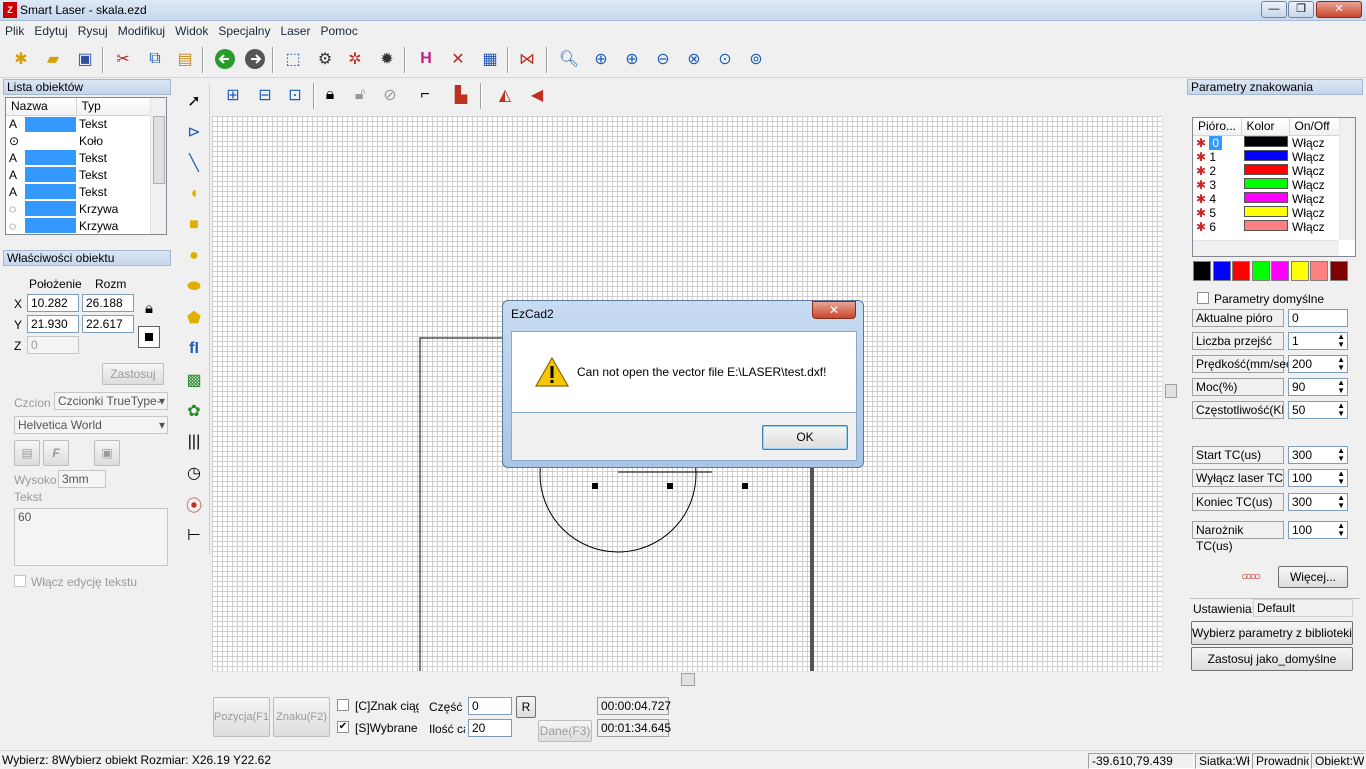  I want to click on column-type: Typ, so click(113, 107).